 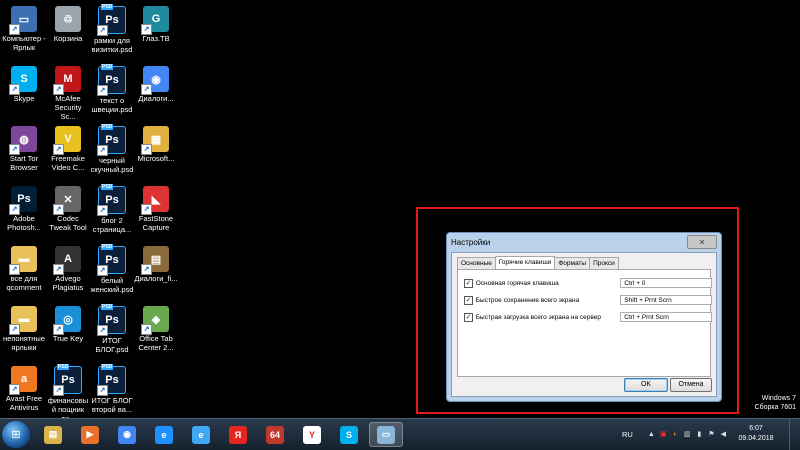 What do you see at coordinates (517, 283) in the screenshot?
I see `hotkey-label: Основная горячая клавиша` at bounding box center [517, 283].